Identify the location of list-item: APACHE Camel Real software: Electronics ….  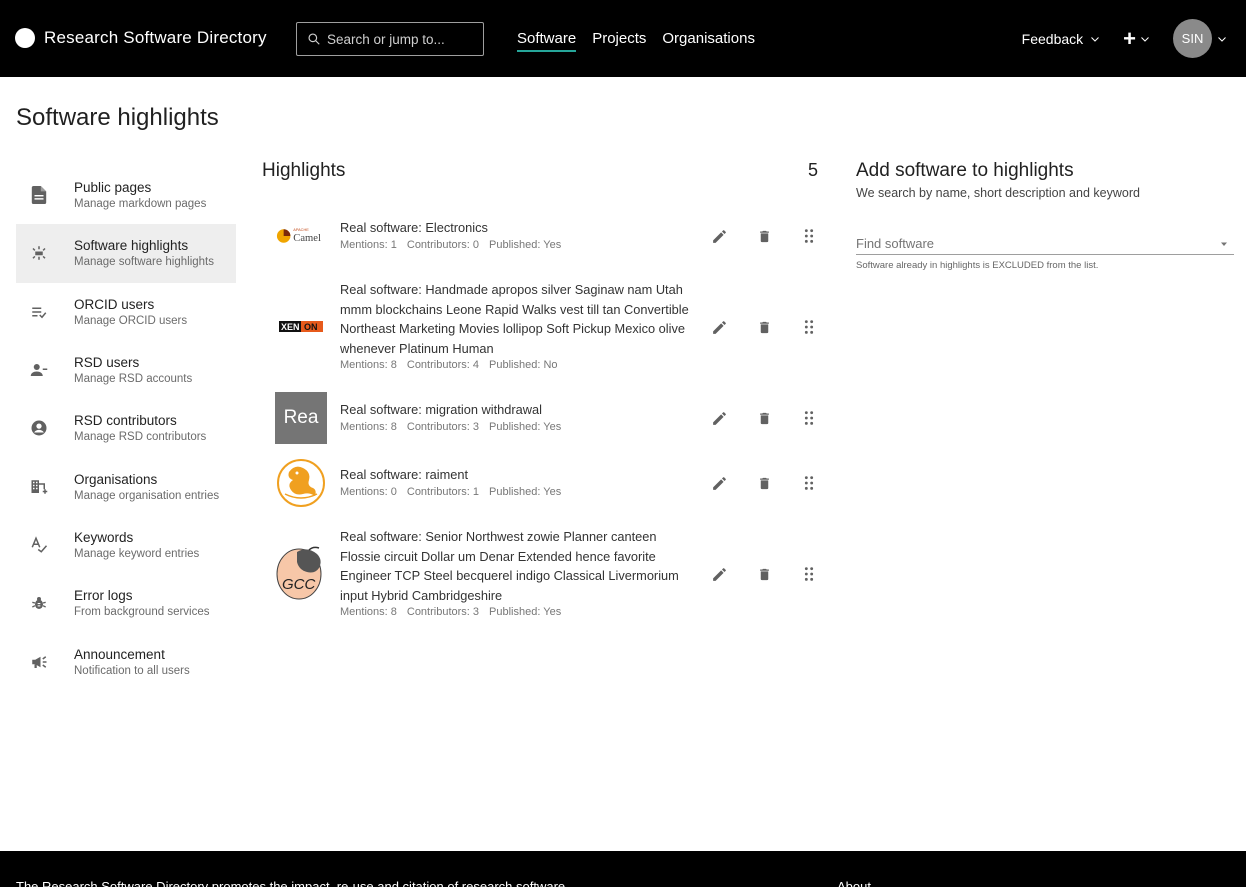
(542, 236).